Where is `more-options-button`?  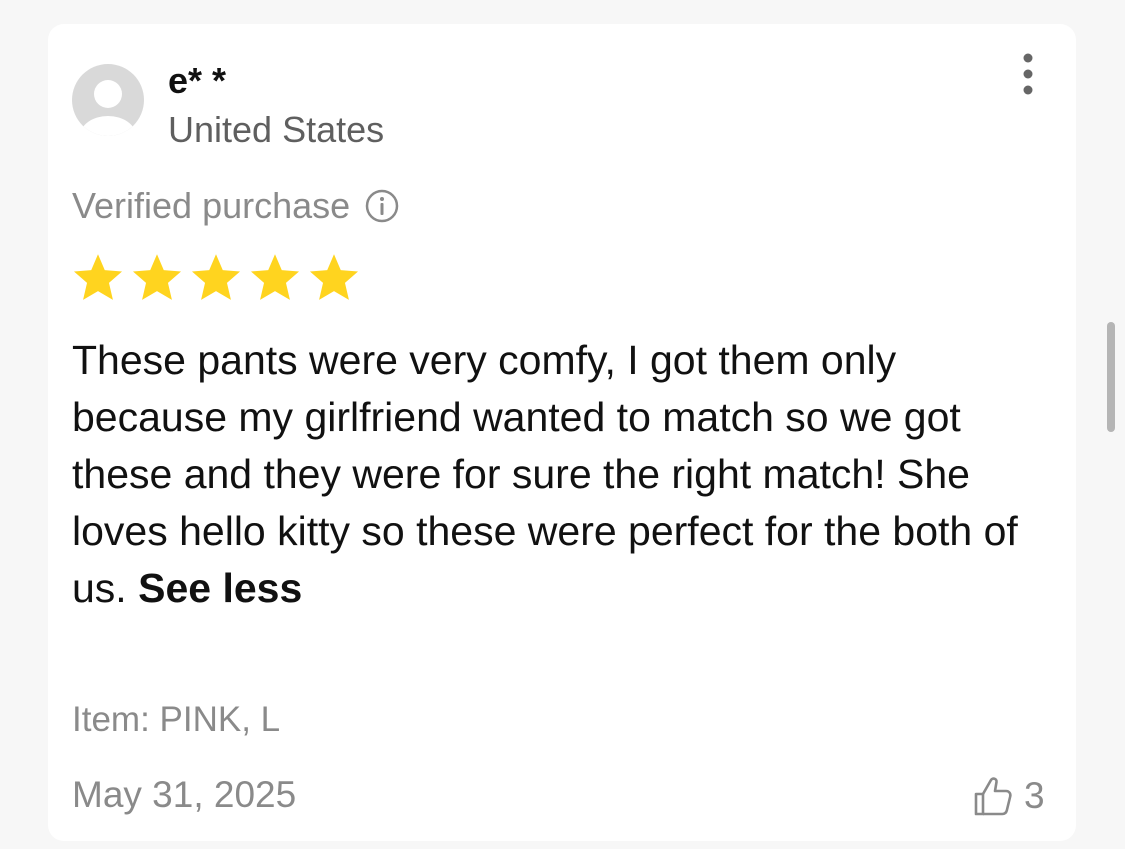 more-options-button is located at coordinates (1028, 74).